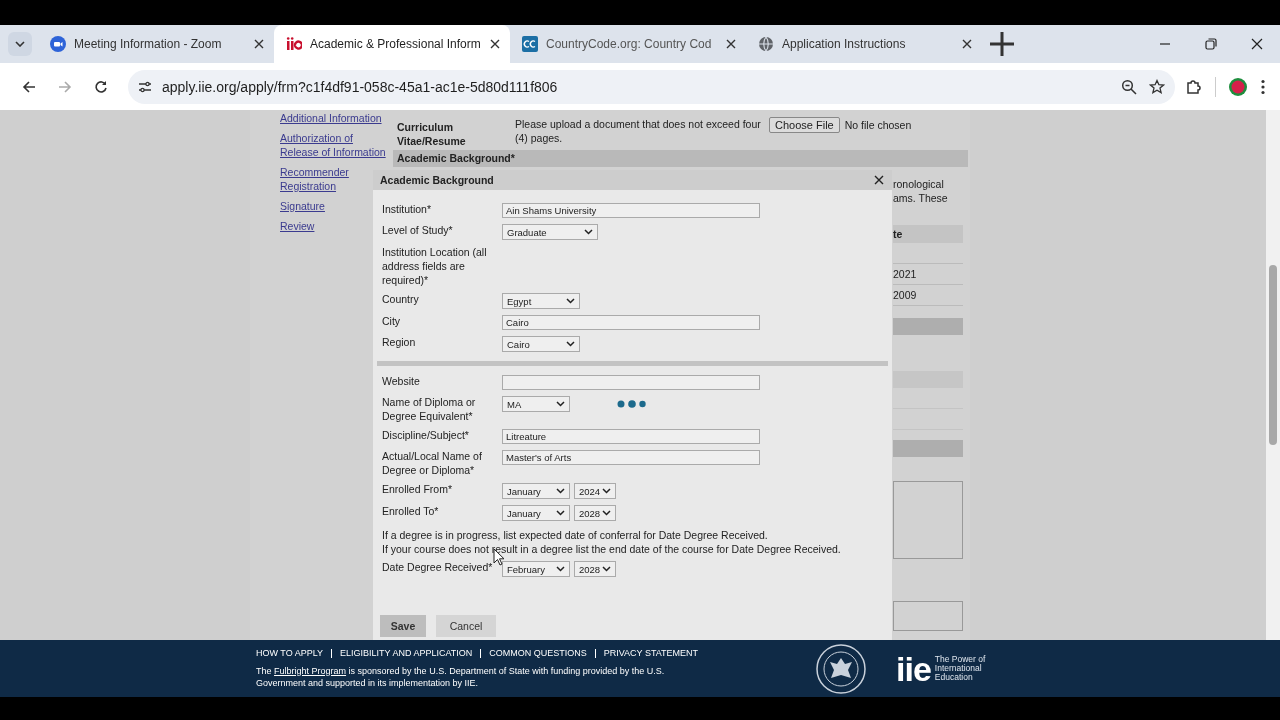 The image size is (1280, 720). What do you see at coordinates (632, 404) in the screenshot?
I see `loading-icon` at bounding box center [632, 404].